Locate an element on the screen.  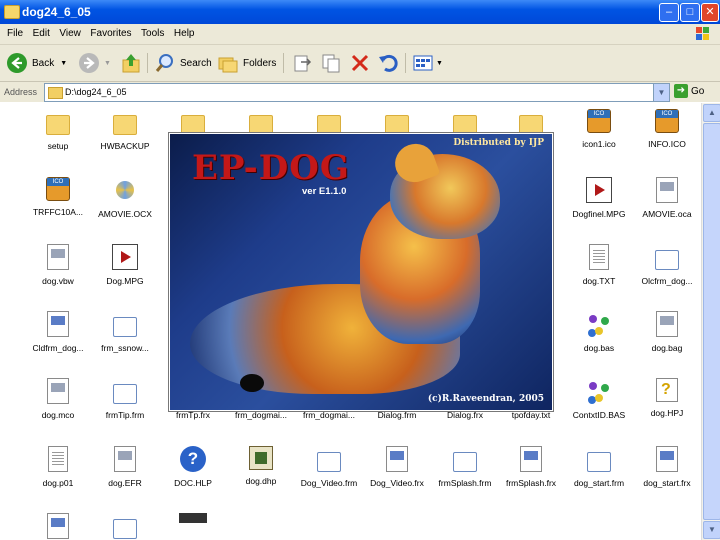
scroll-thumb is located at coordinates (711, 321).